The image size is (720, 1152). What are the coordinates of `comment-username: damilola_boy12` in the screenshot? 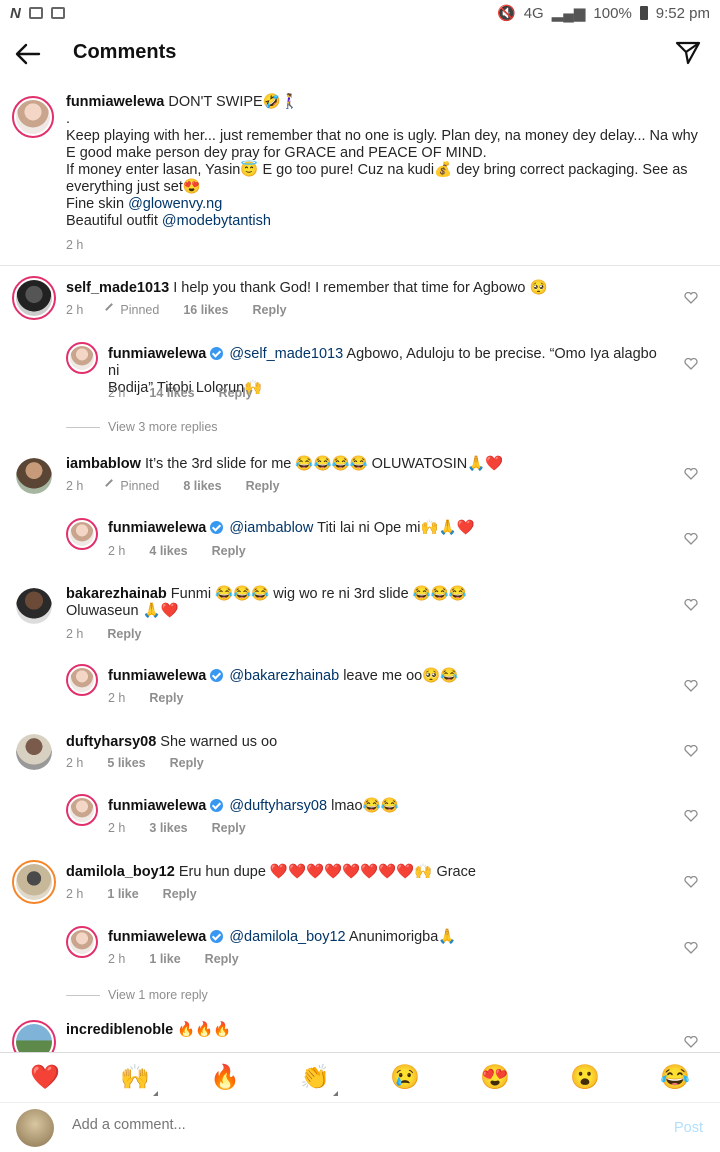 It's located at (120, 872).